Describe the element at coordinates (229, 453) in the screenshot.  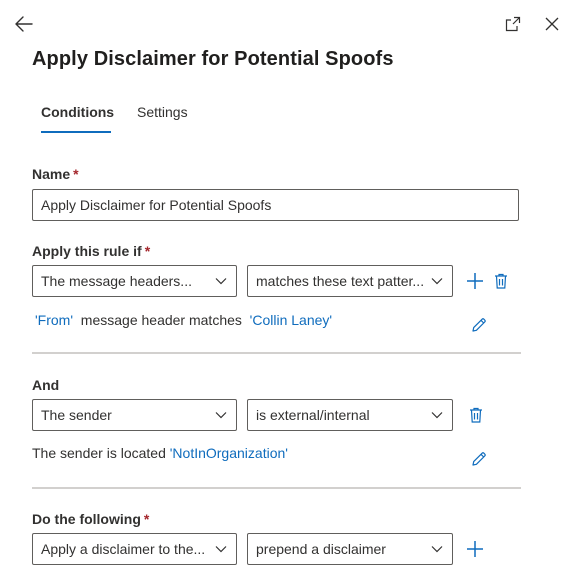
I see `location-value-link: 'NotInOrganization'` at that location.